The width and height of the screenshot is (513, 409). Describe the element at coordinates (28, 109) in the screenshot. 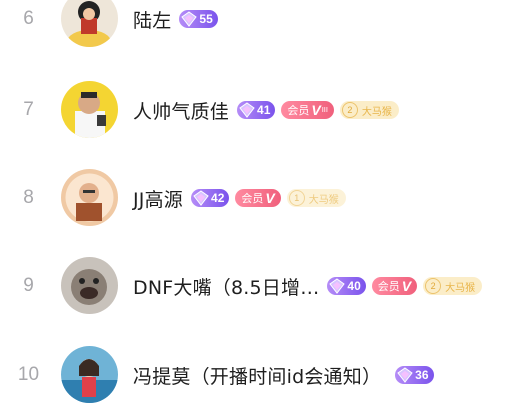

I see `rank-number: 7` at that location.